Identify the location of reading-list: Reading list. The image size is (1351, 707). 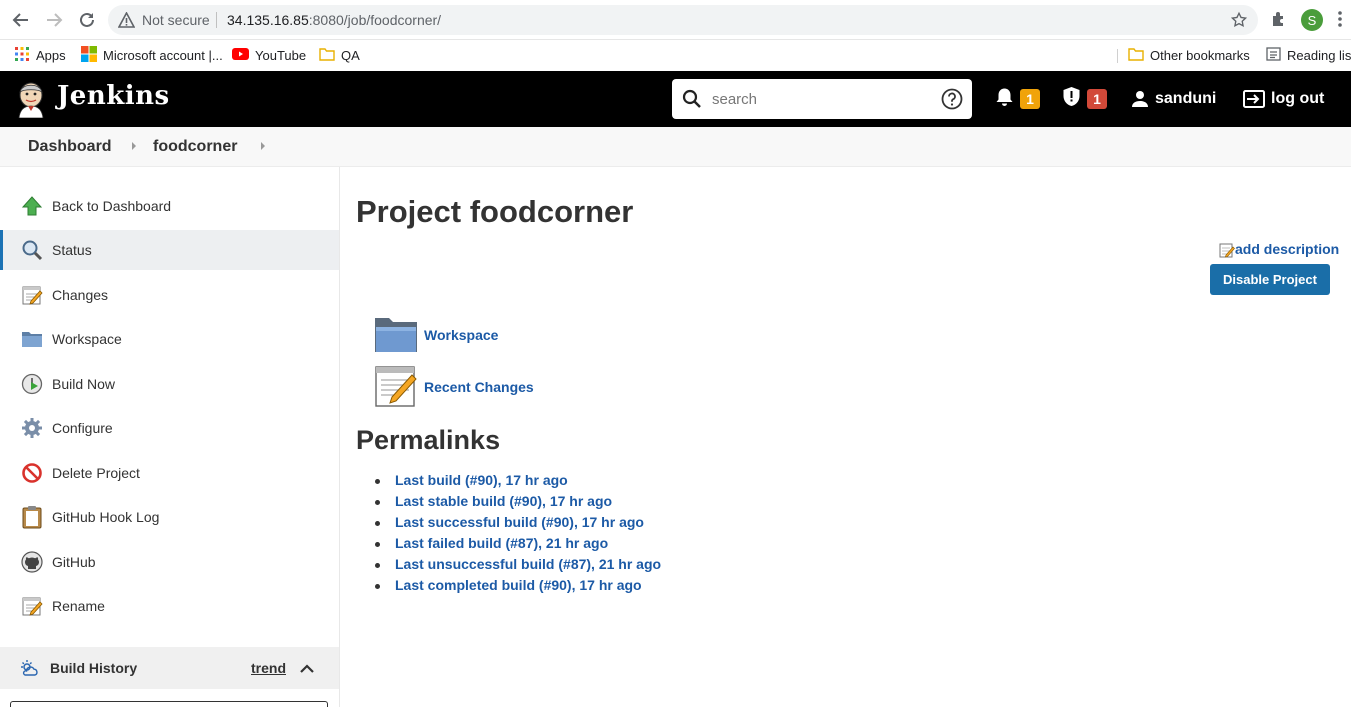
(1308, 55).